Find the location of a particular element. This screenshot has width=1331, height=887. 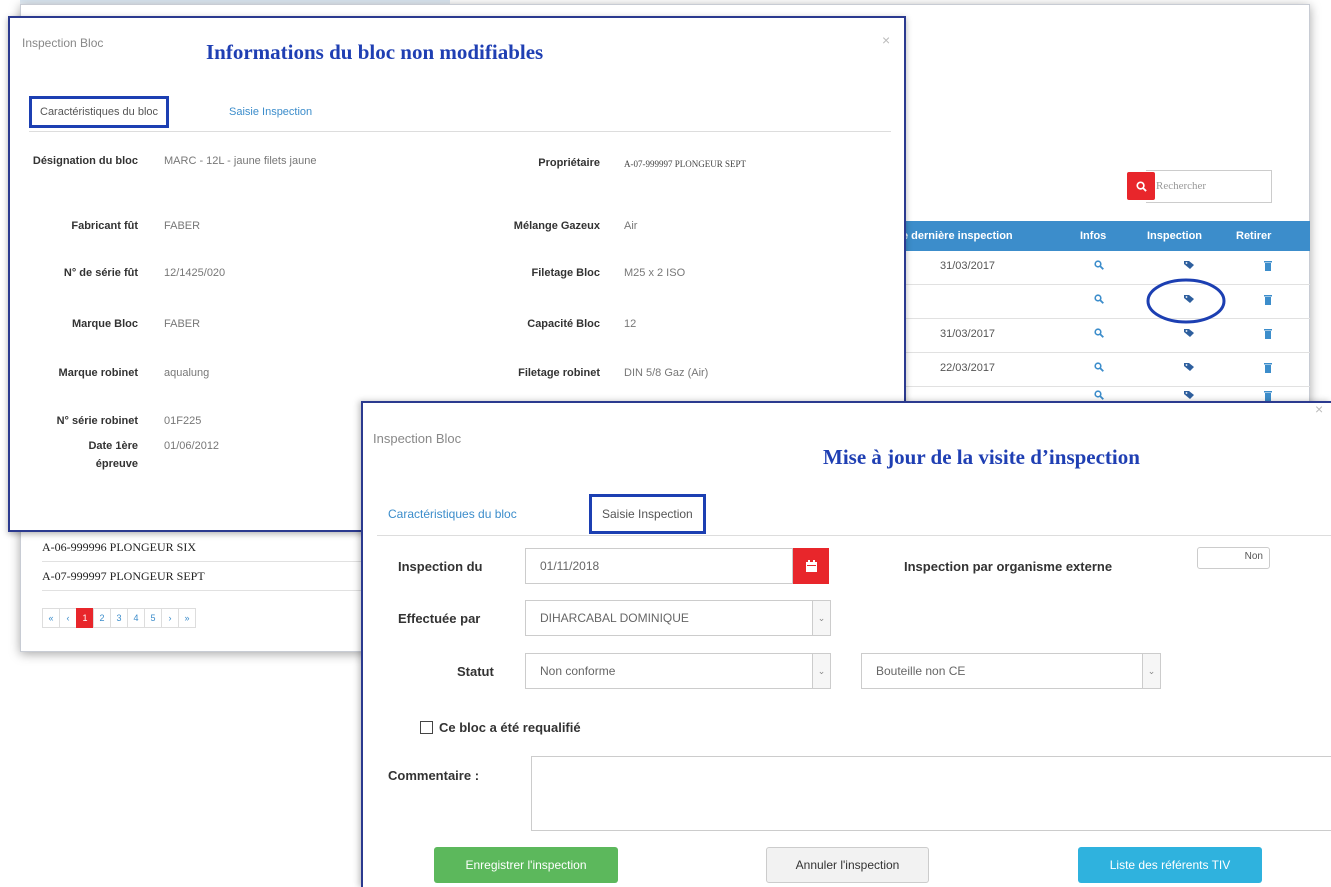

status-select: Non conforme ⌄ is located at coordinates (678, 671).